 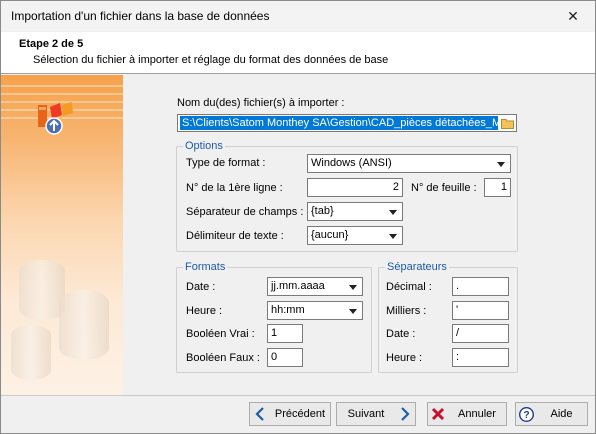 I want to click on chevron-left-icon, so click(x=260, y=414).